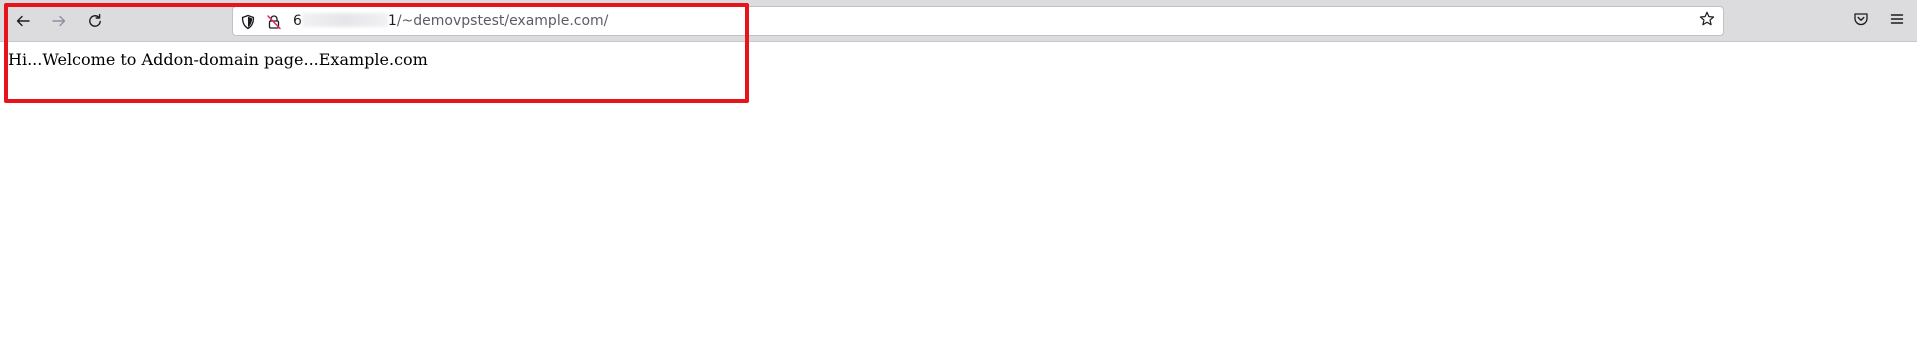 Image resolution: width=1917 pixels, height=362 pixels. I want to click on address-bar: 6 1/~demovpstest/example.com/, so click(978, 21).